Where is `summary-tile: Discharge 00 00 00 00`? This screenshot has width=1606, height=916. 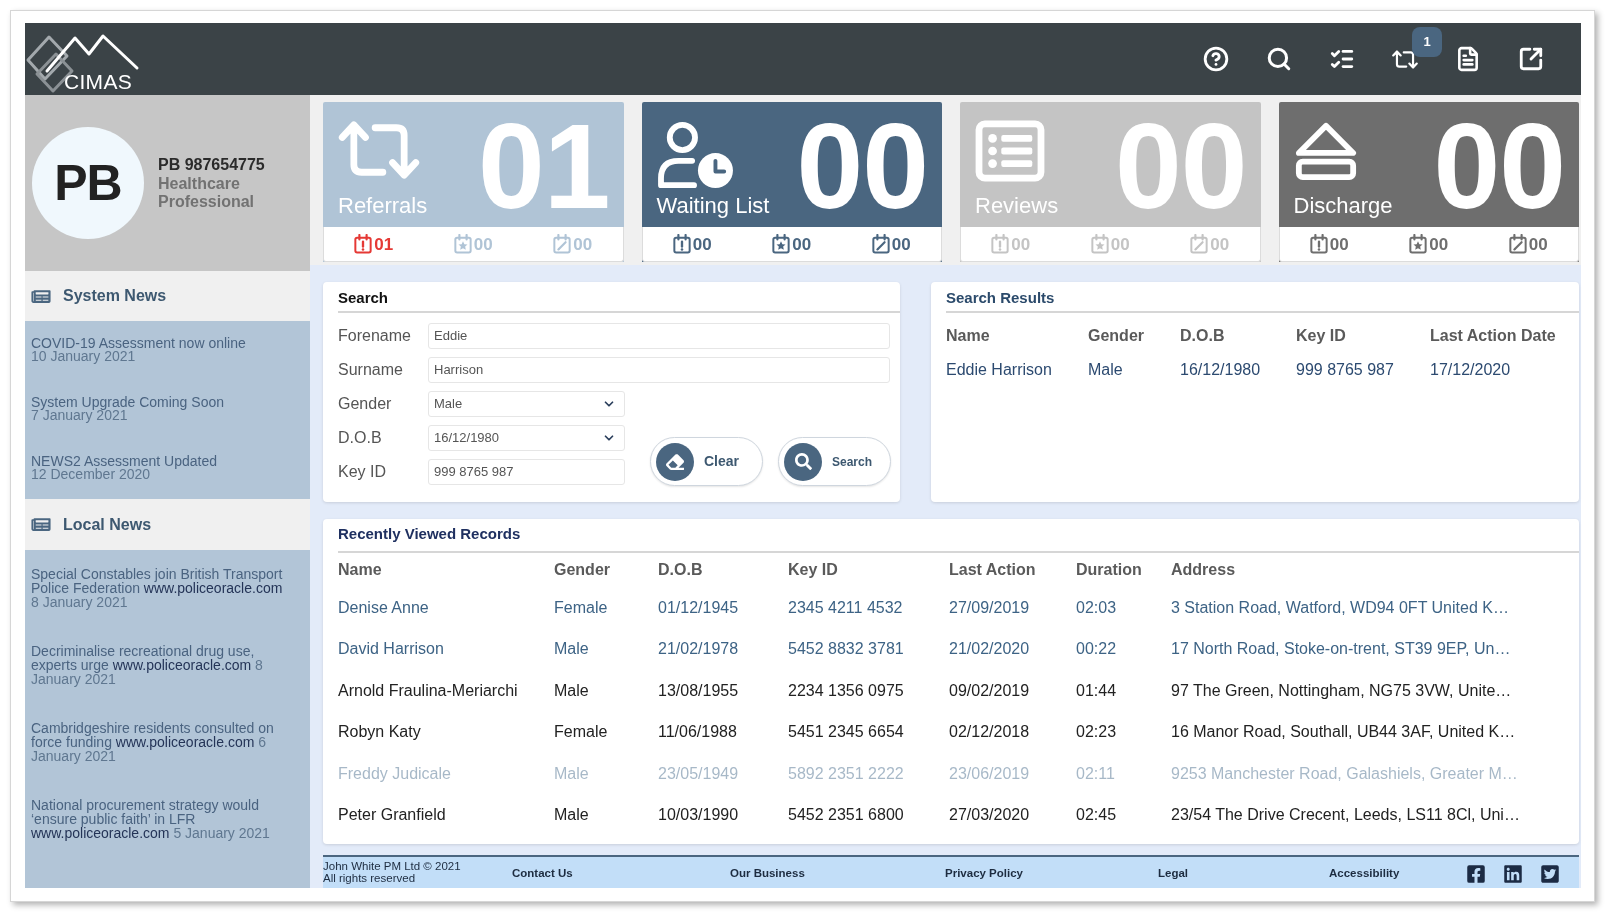
summary-tile: Discharge 00 00 00 00 is located at coordinates (1428, 182).